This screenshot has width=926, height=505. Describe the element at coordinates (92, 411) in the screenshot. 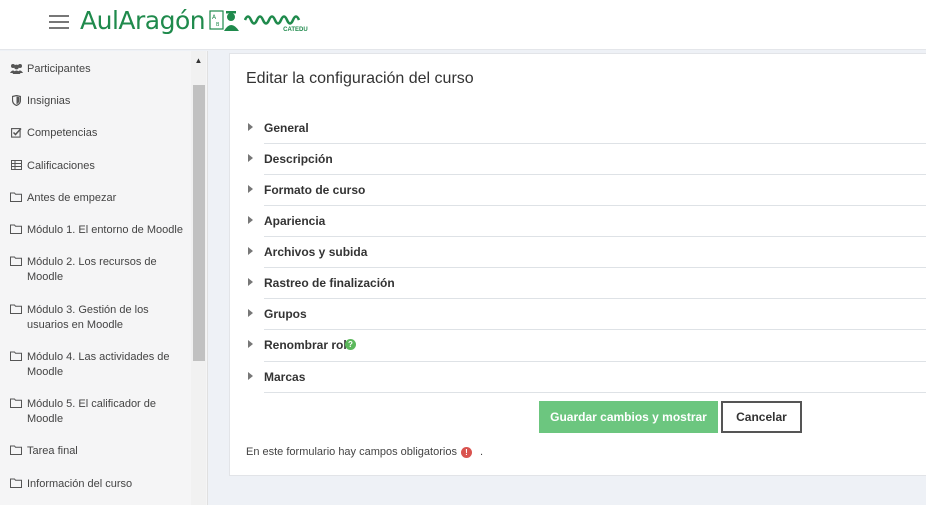

I see `sidebar-item-label: Módulo 5. El calificador de Moodle` at that location.